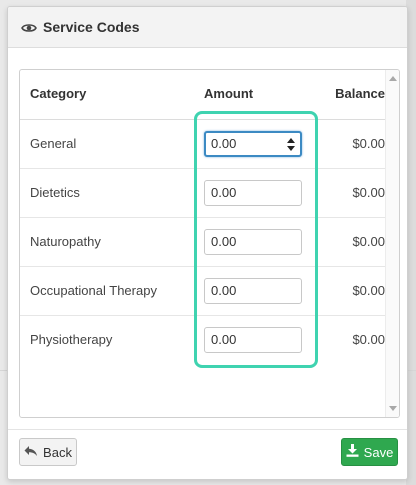  I want to click on category-label: Occupational Therapy, so click(93, 290).